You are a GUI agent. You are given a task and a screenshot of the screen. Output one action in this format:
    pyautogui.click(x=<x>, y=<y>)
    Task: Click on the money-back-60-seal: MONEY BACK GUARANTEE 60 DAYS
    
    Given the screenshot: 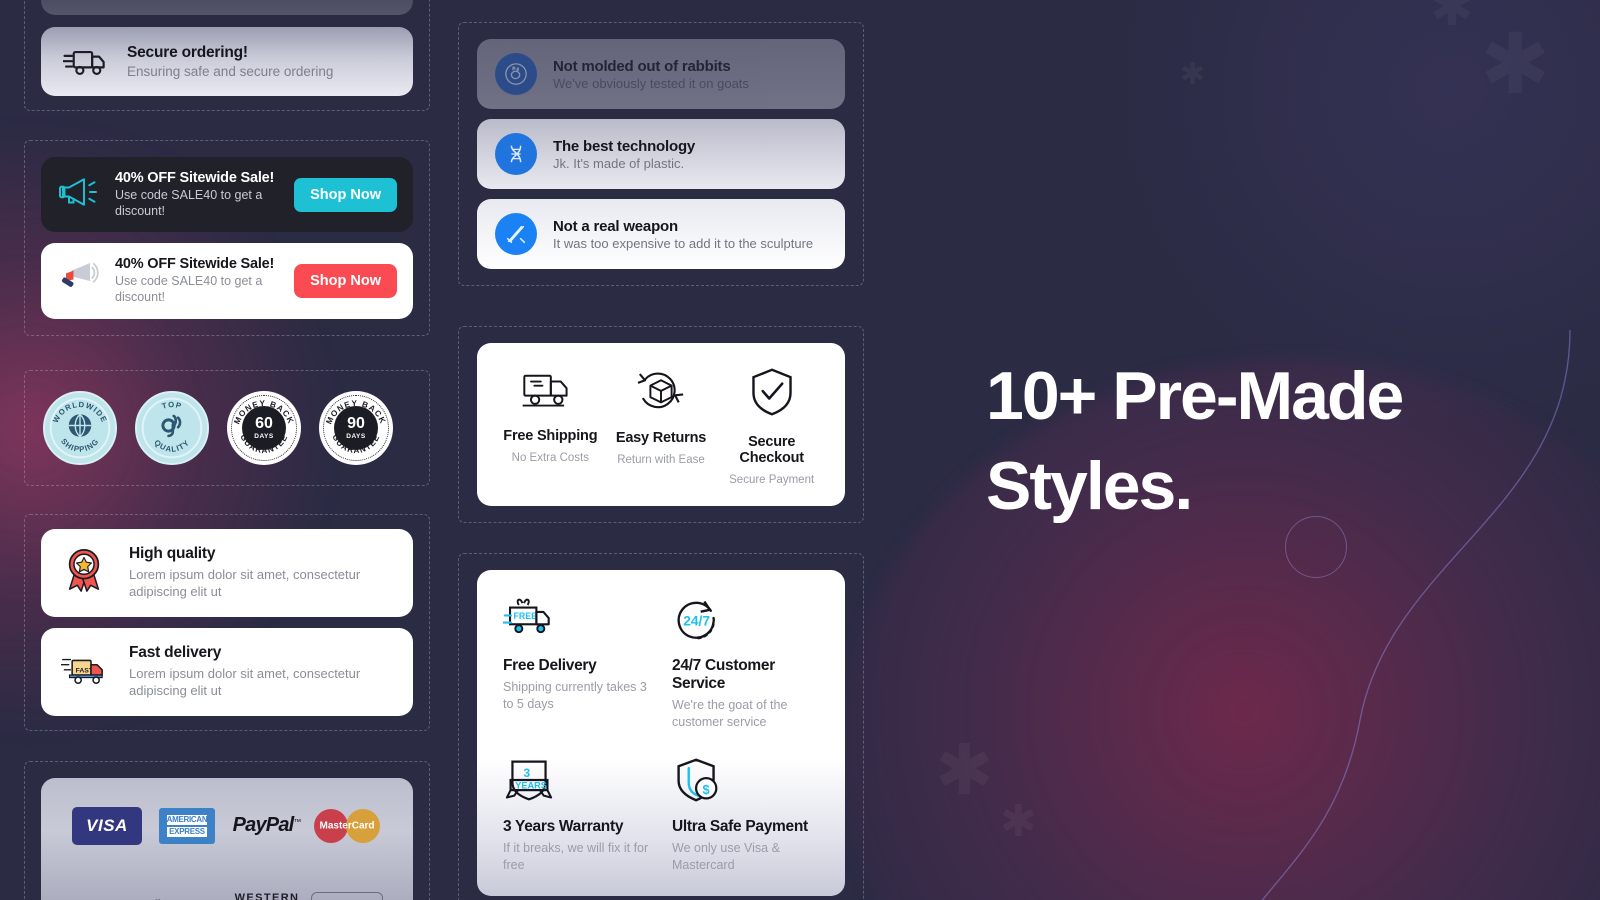 What is the action you would take?
    pyautogui.click(x=264, y=427)
    